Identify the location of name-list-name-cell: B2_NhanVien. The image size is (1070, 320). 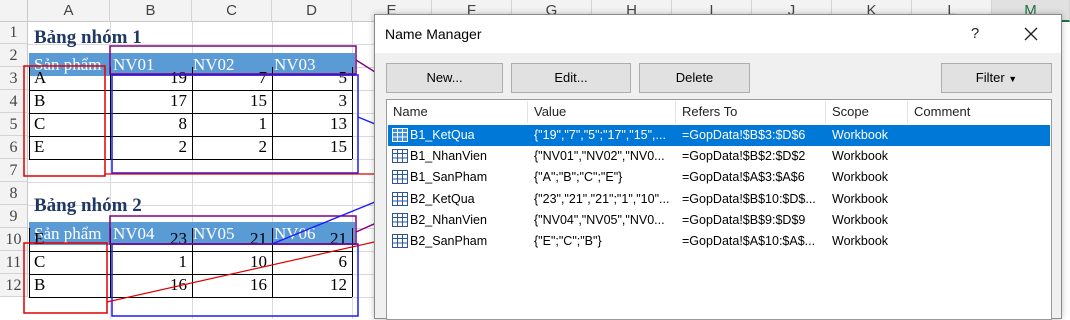
(448, 219).